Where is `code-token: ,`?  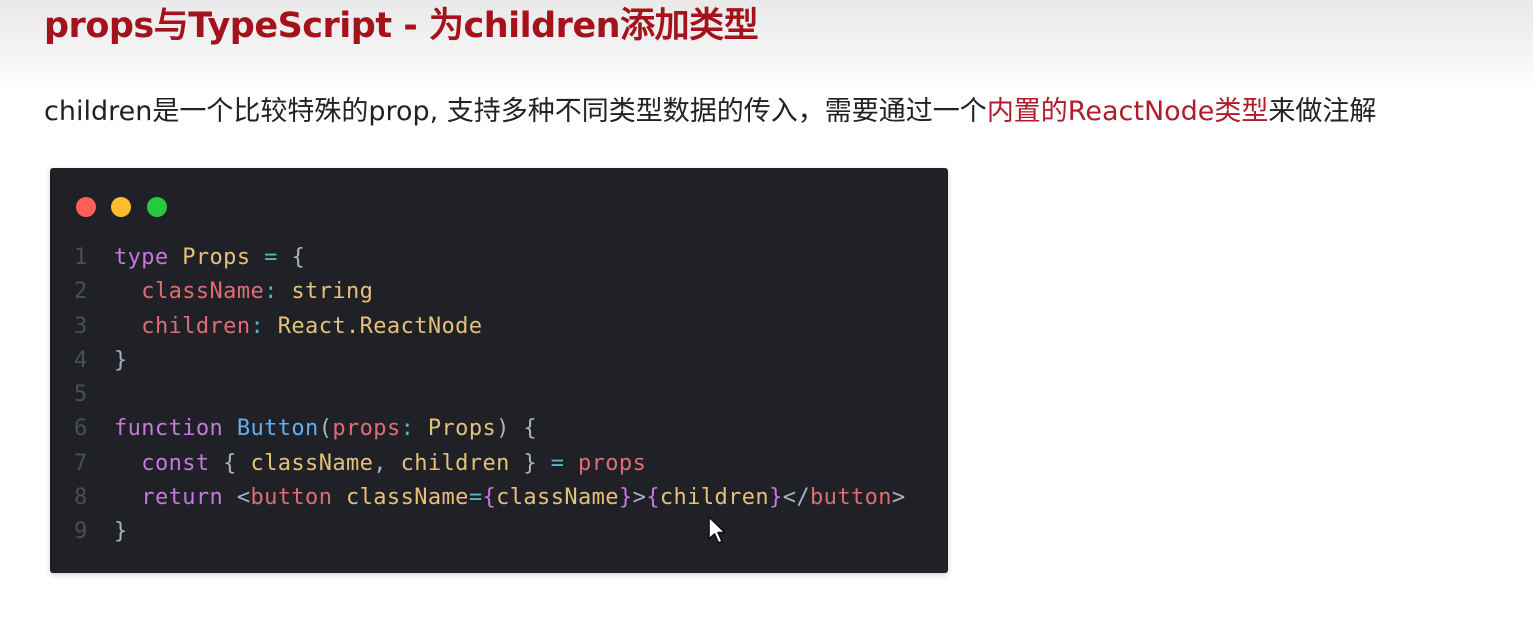 code-token: , is located at coordinates (387, 463).